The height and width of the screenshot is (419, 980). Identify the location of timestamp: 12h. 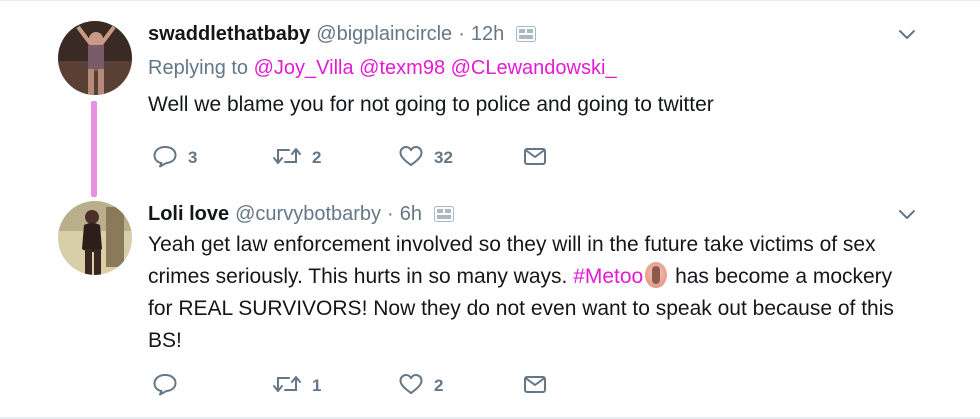
(487, 34).